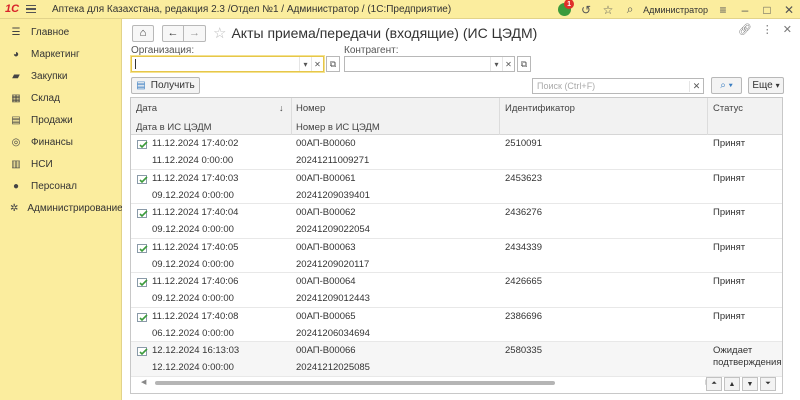 The image size is (800, 400). Describe the element at coordinates (16, 142) in the screenshot. I see `coins-icon: ◎` at that location.